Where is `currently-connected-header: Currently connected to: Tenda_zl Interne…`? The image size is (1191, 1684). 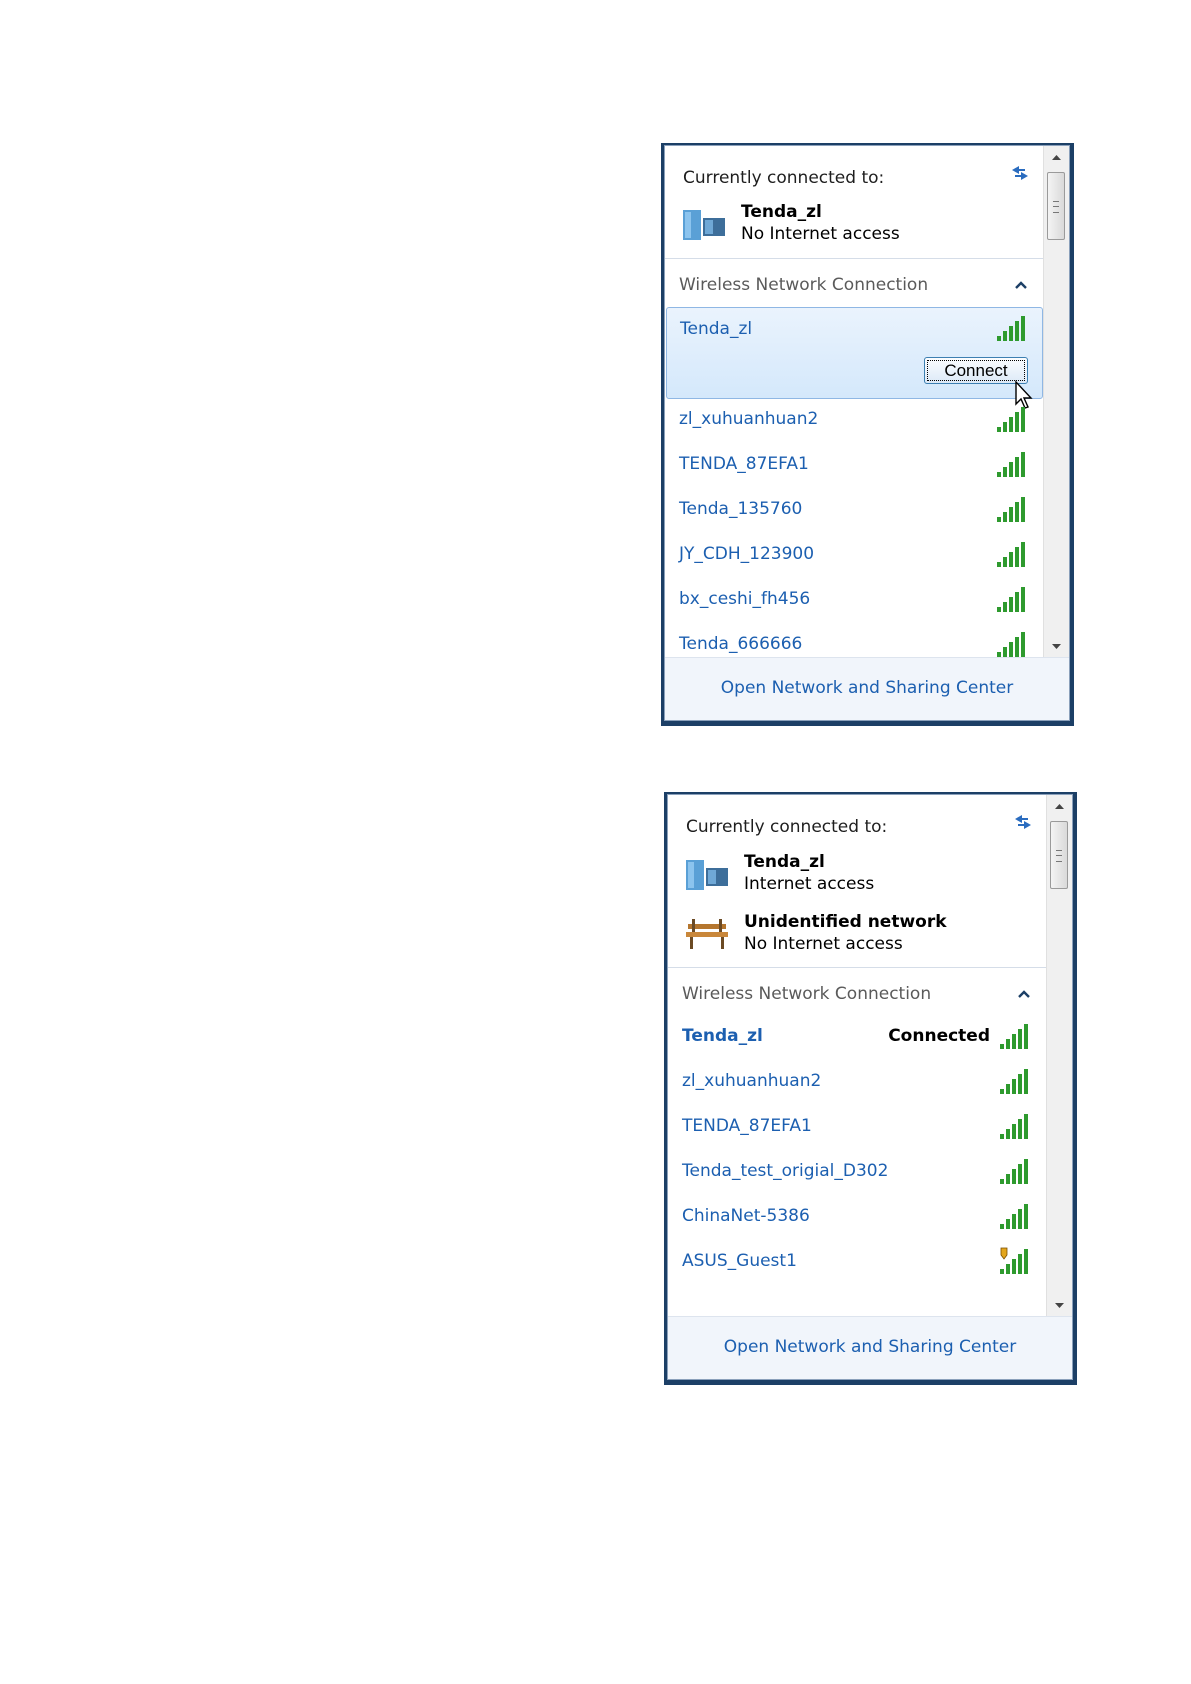 currently-connected-header: Currently connected to: Tenda_zl Interne… is located at coordinates (857, 881).